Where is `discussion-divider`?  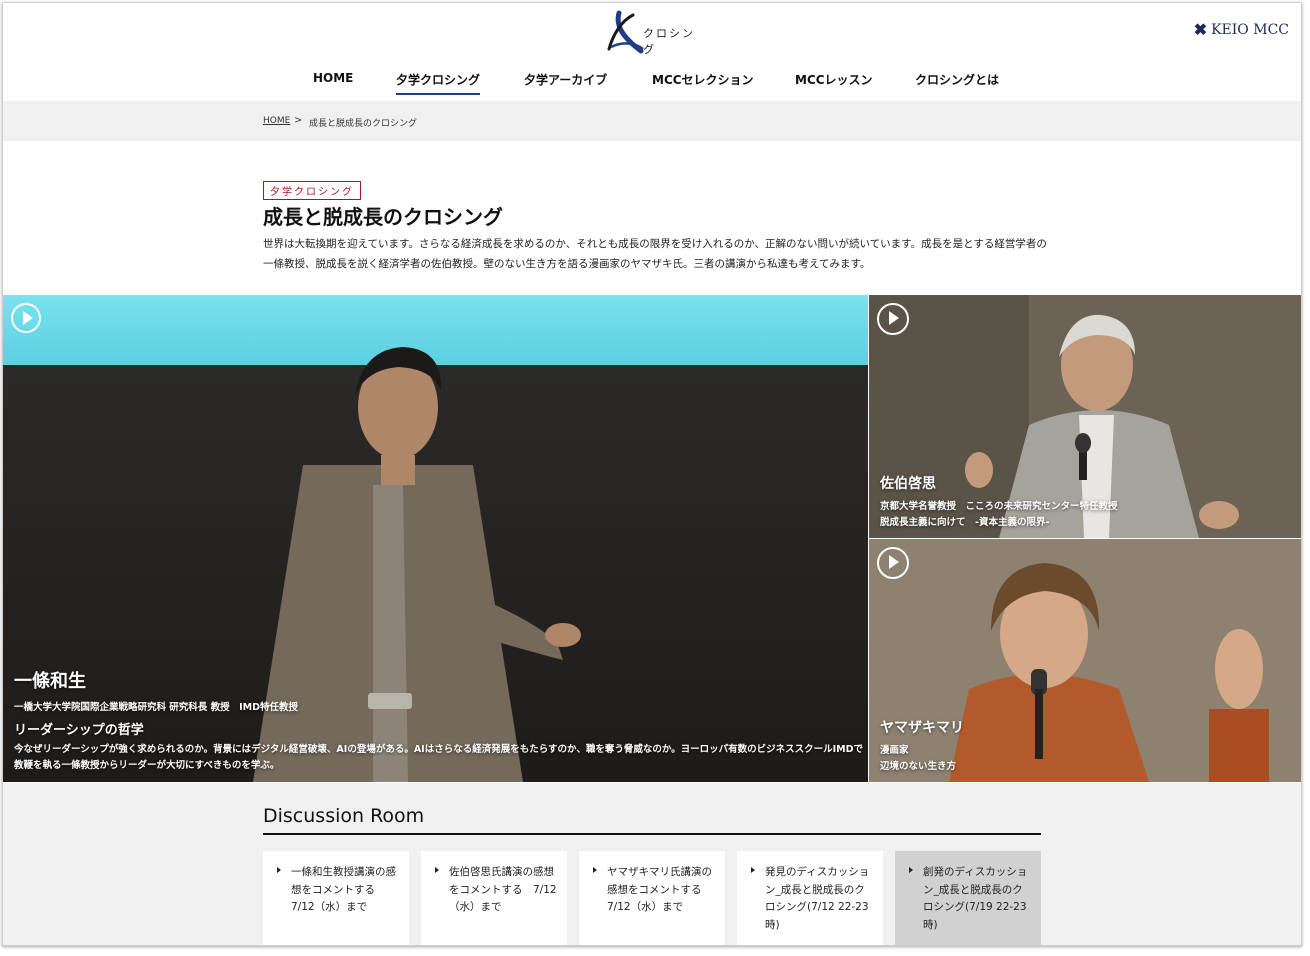 discussion-divider is located at coordinates (652, 834).